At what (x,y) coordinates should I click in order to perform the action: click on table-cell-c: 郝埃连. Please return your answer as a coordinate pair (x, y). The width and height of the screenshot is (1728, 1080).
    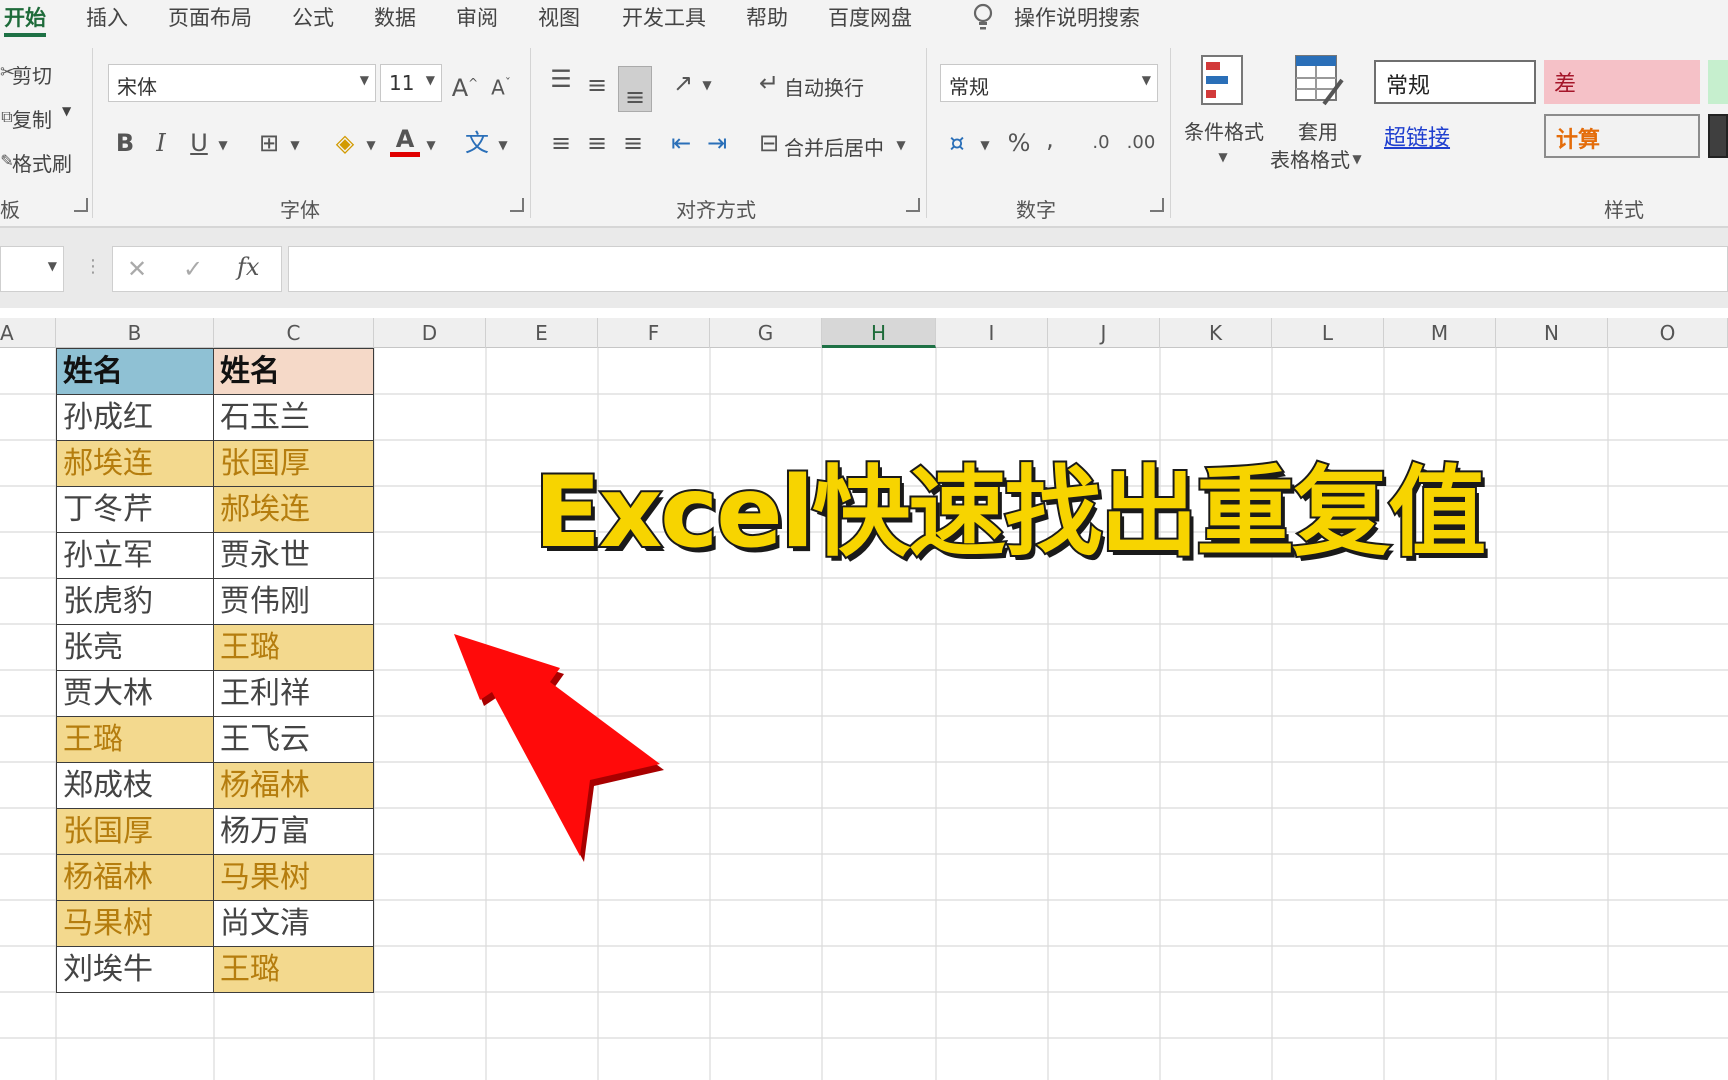
    Looking at the image, I should click on (293, 509).